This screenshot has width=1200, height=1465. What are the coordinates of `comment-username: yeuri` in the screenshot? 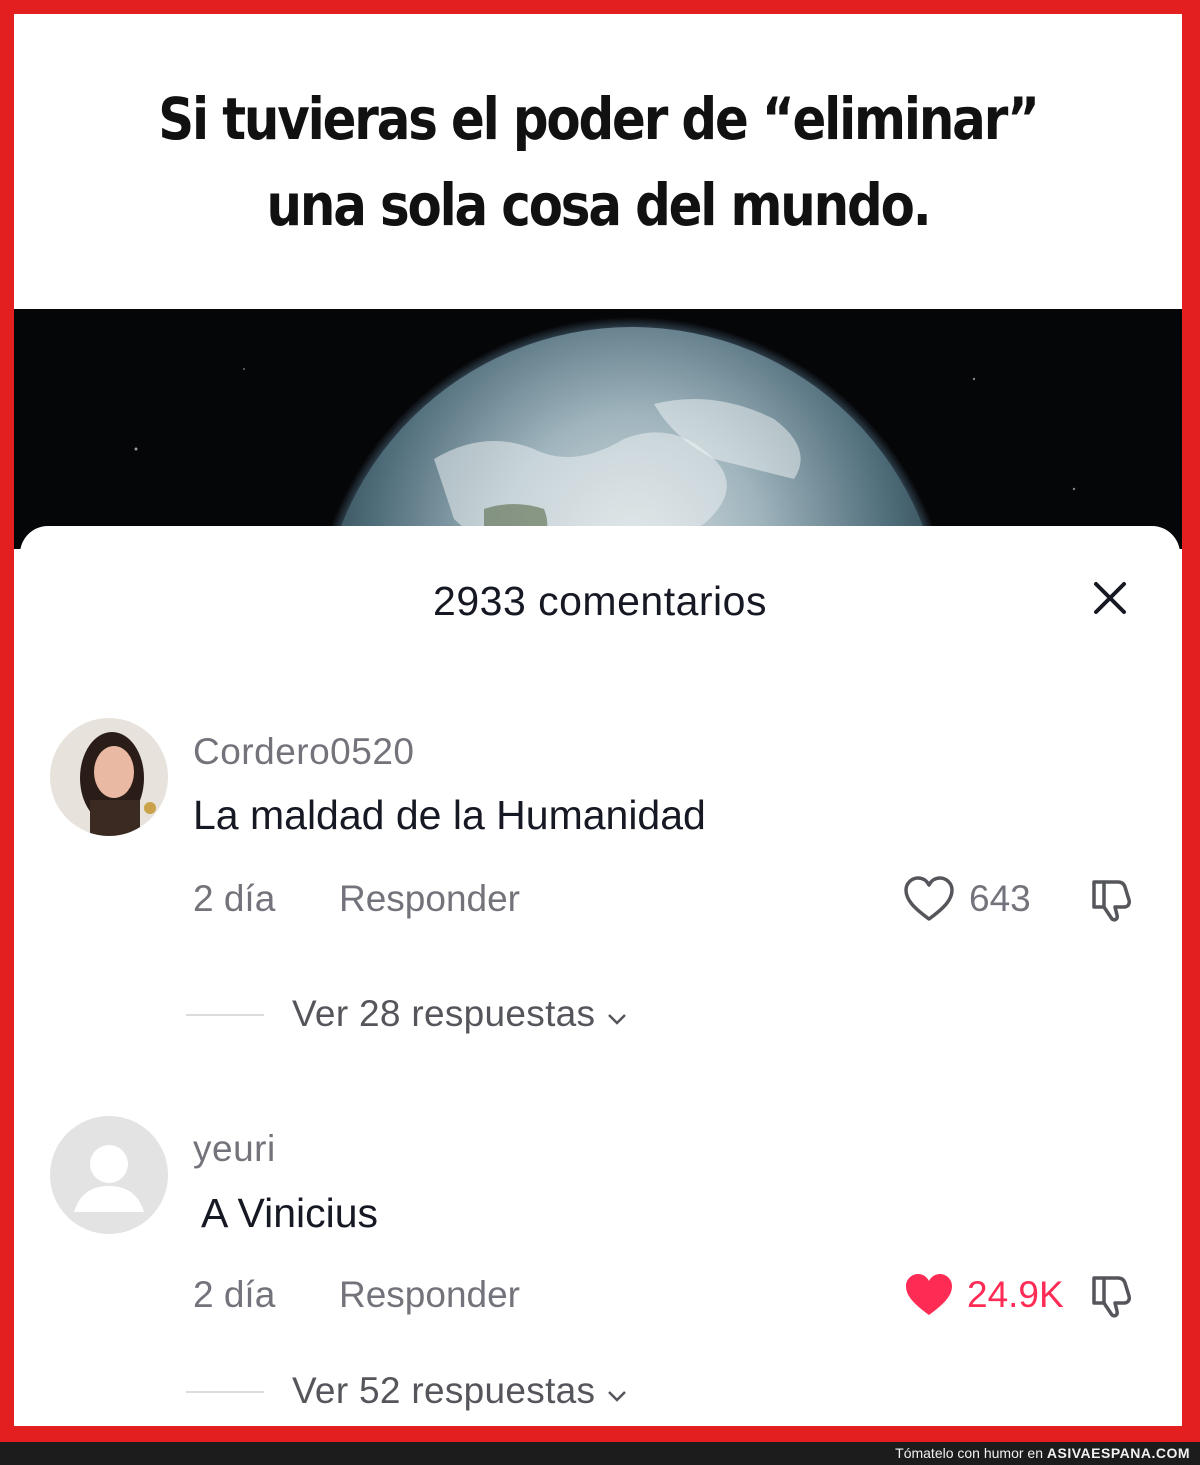 It's located at (234, 1149).